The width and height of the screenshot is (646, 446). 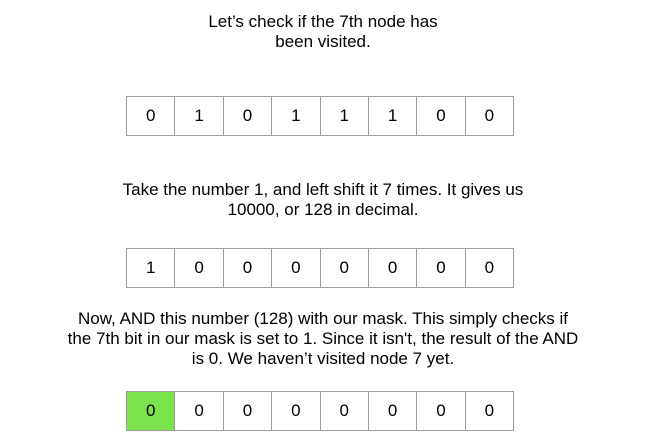 I want to click on mask-bit-row: 01011100, so click(x=320, y=116).